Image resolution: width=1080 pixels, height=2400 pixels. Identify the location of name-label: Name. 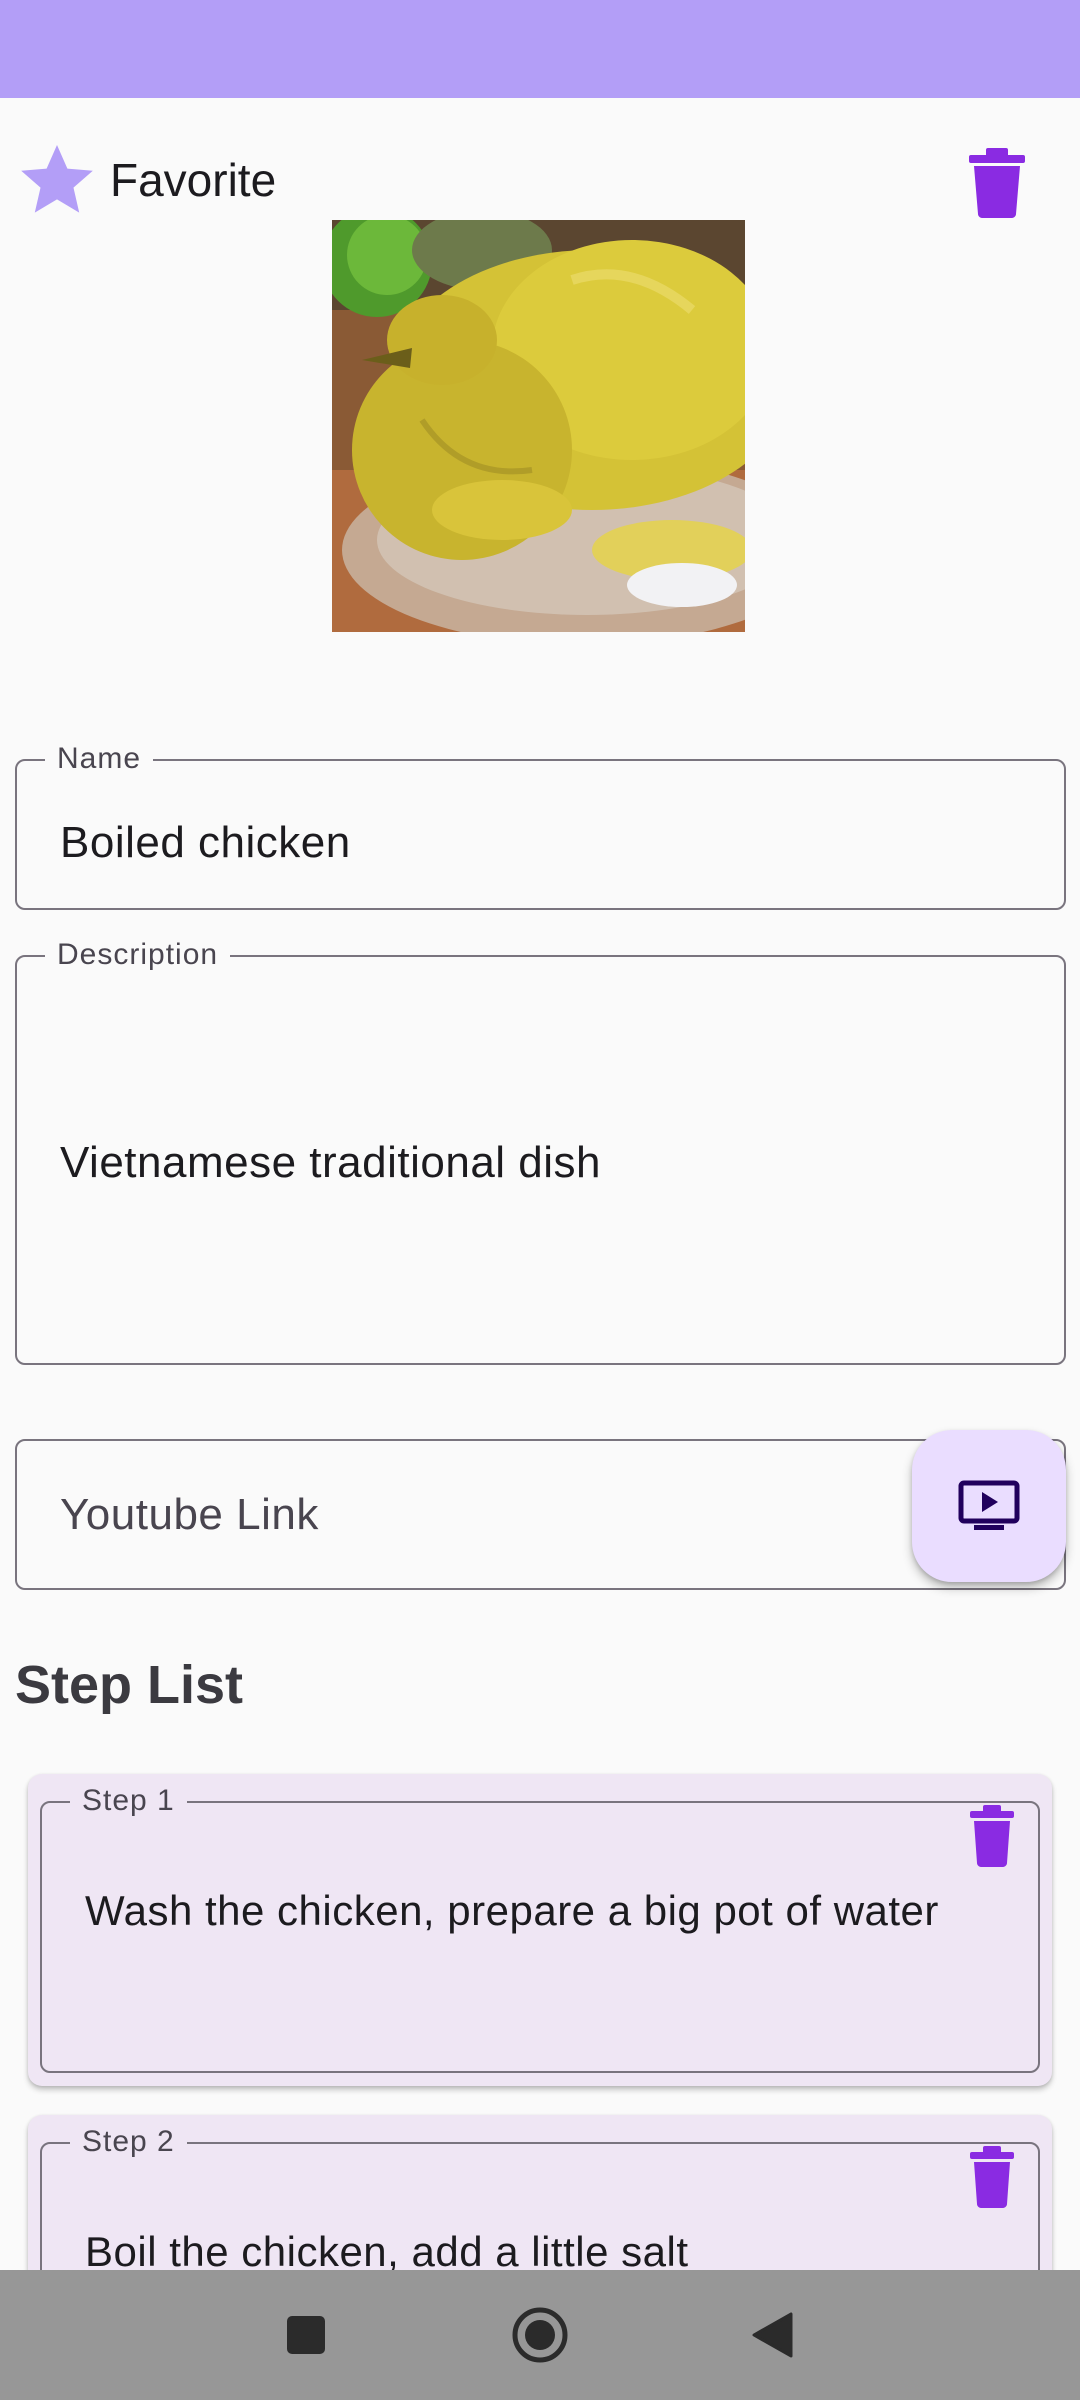
(99, 759).